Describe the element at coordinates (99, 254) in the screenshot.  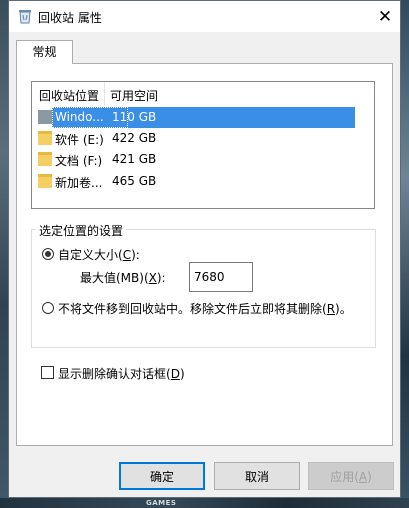
I see `custom-size-label: 自定义大小(C):` at that location.